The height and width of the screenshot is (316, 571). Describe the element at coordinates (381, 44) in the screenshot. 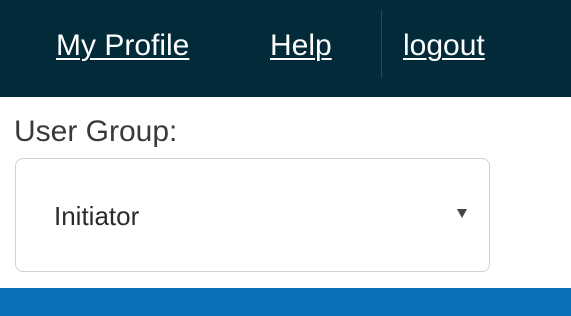

I see `nav-divider` at that location.